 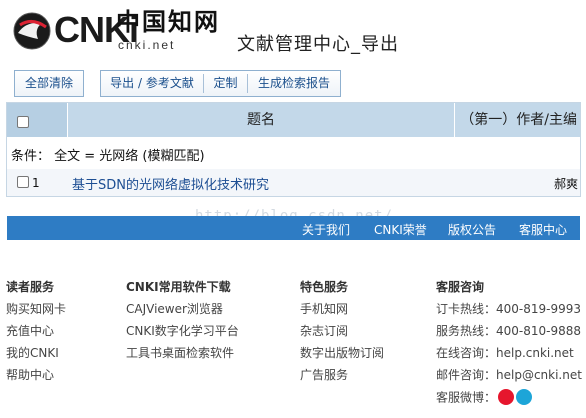 I want to click on export-refs-button: 导出 / 参考文献, so click(x=152, y=83).